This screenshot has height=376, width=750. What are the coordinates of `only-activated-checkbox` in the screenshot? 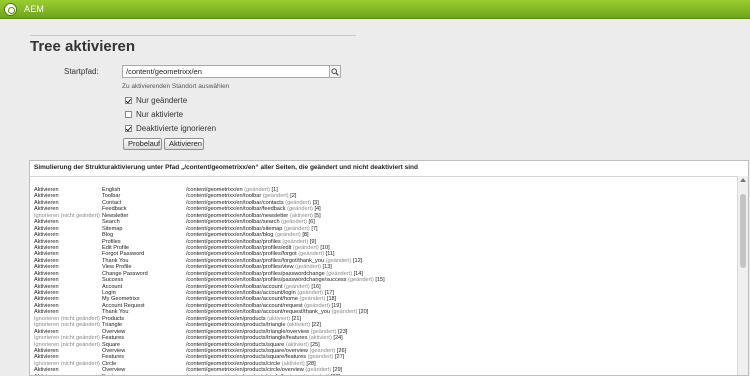 It's located at (128, 114).